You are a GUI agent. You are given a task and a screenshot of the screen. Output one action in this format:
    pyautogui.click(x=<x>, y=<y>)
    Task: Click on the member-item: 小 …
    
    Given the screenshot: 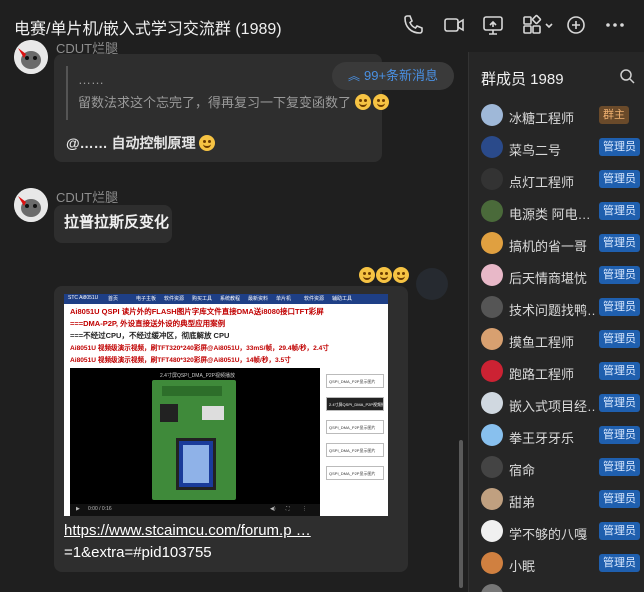 What is the action you would take?
    pyautogui.click(x=556, y=586)
    